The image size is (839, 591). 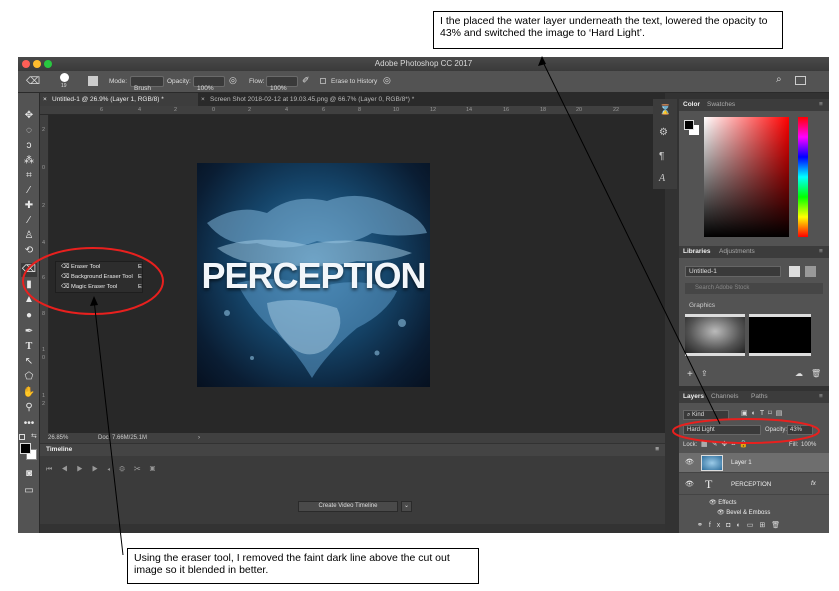 What do you see at coordinates (696, 252) in the screenshot?
I see `tab-libraries: Libraries` at bounding box center [696, 252].